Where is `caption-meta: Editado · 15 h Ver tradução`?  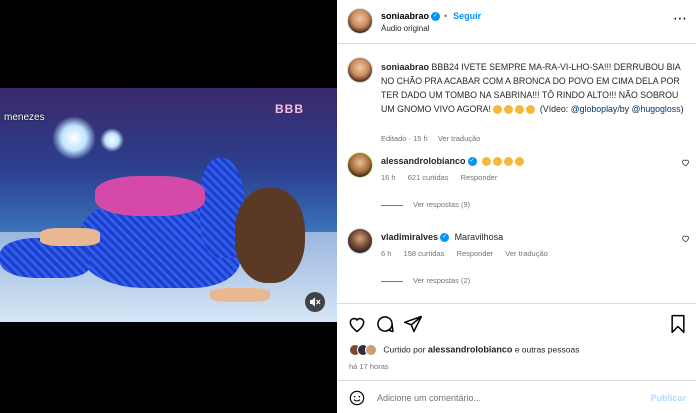 caption-meta: Editado · 15 h Ver tradução is located at coordinates (430, 138).